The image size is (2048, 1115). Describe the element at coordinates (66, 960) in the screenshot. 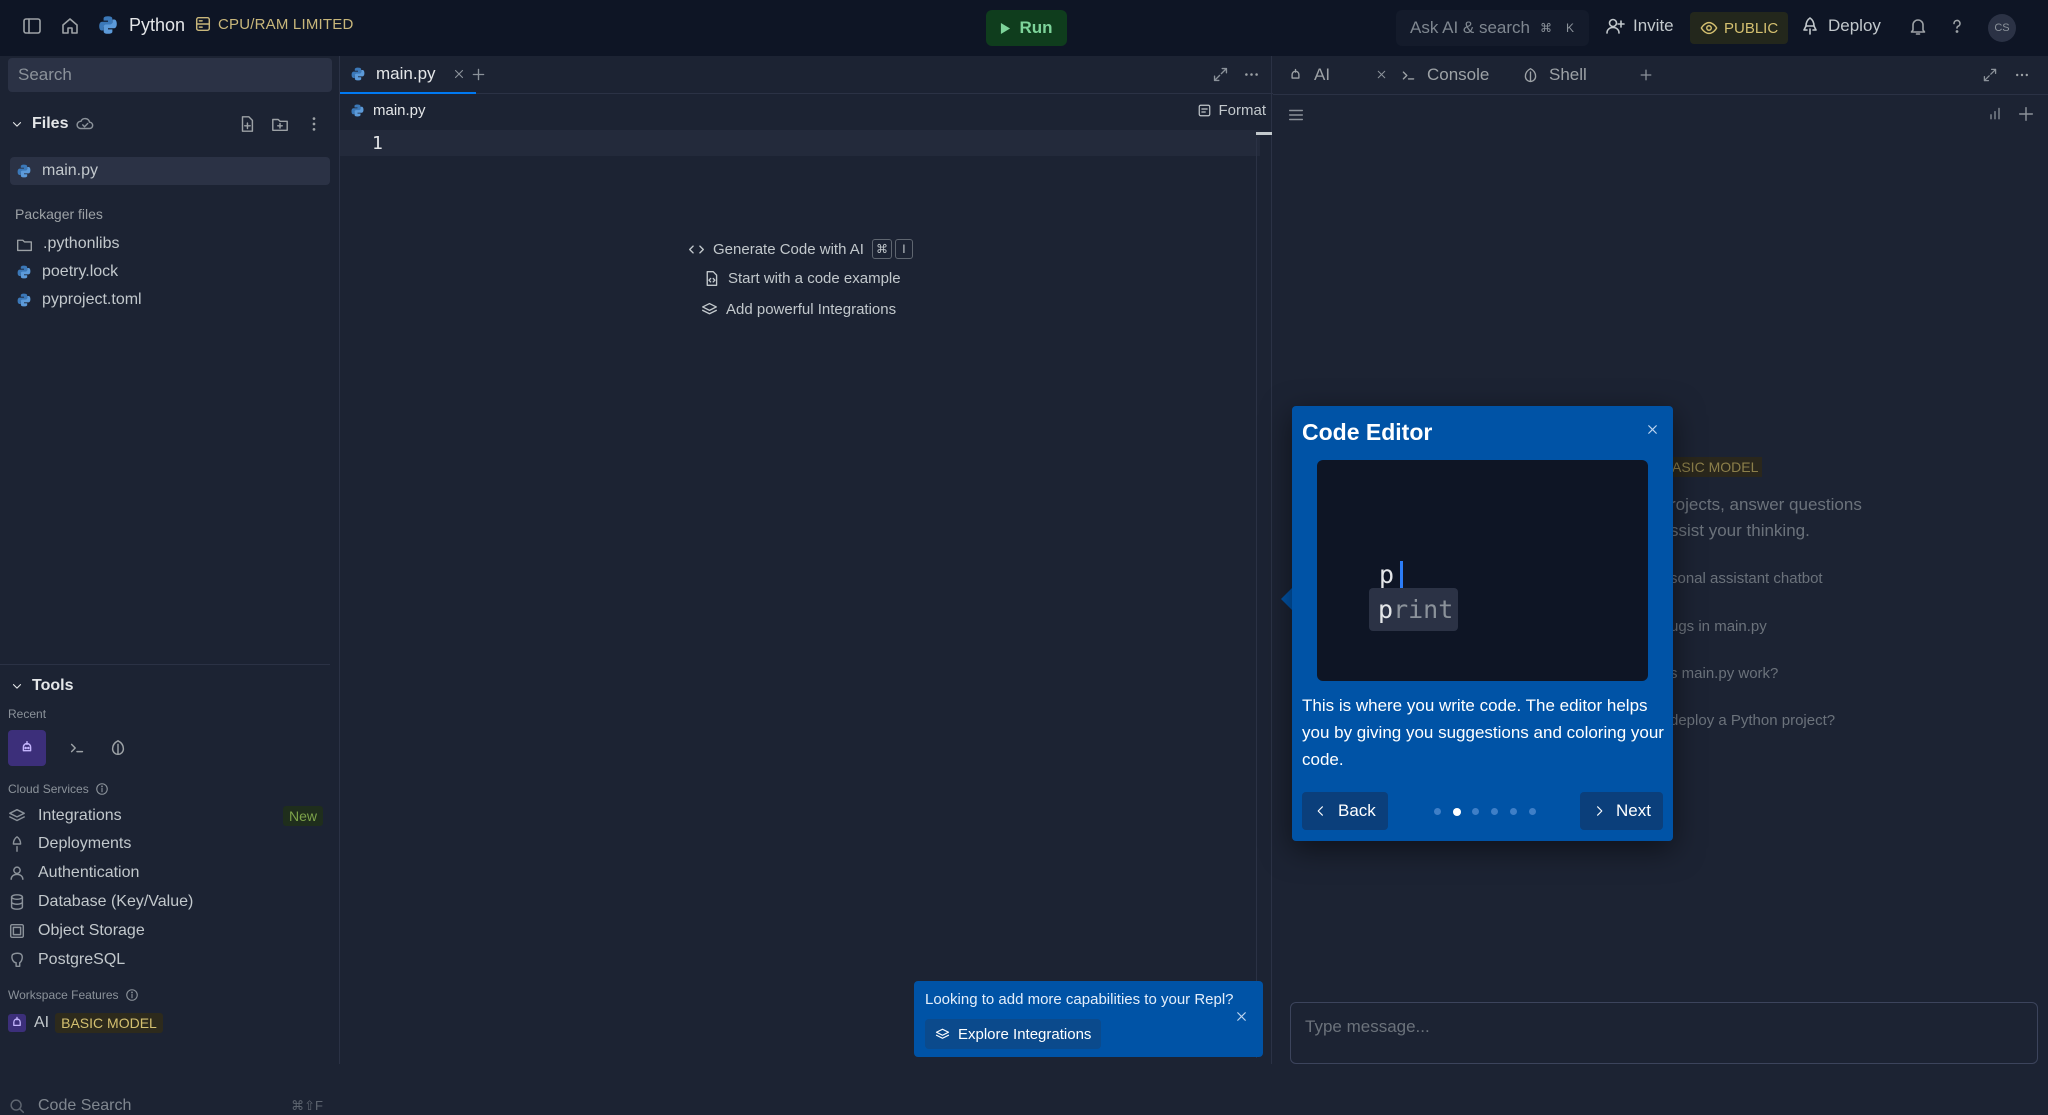

I see `tool-postgresql: PostgreSQL` at that location.